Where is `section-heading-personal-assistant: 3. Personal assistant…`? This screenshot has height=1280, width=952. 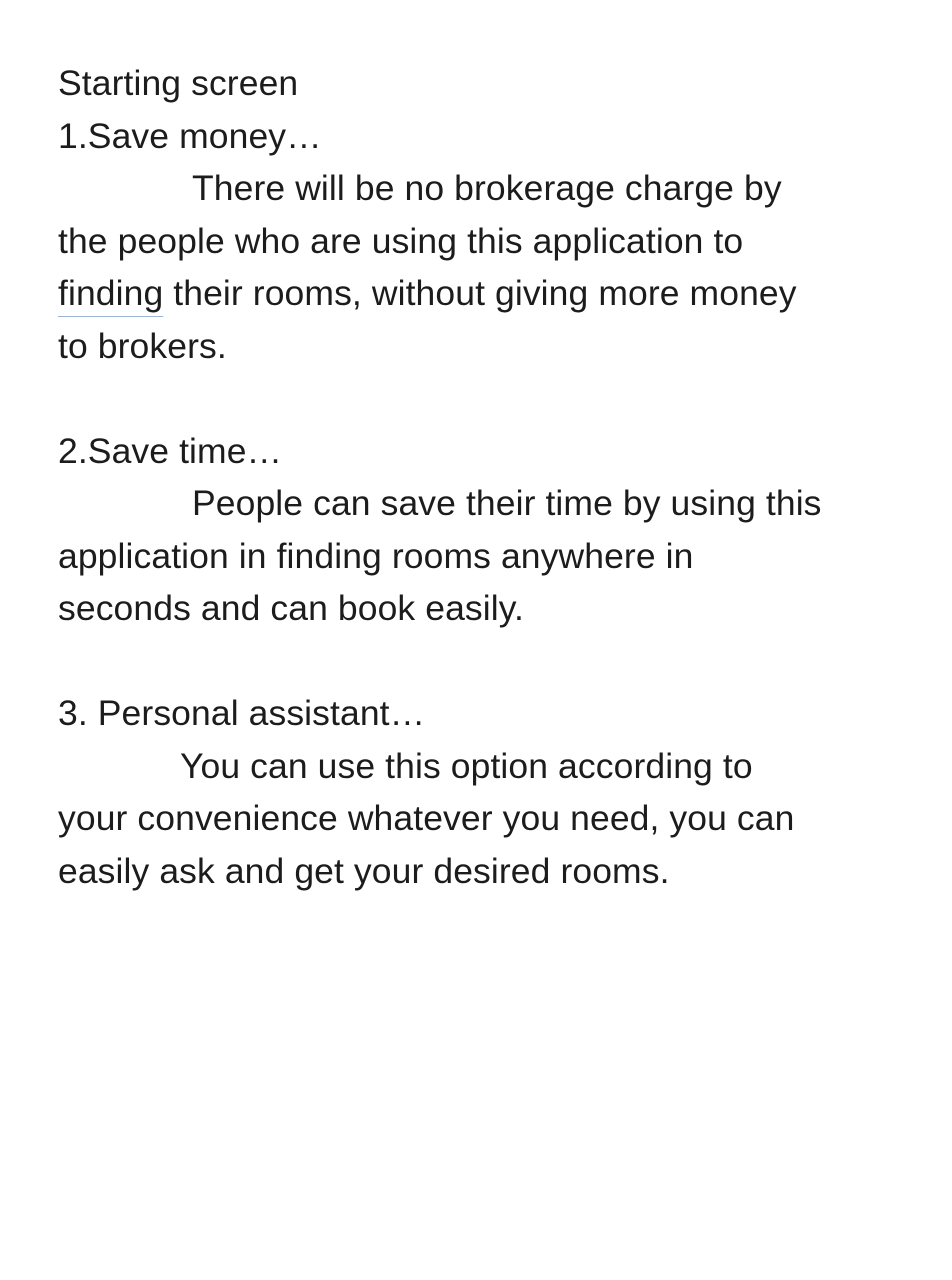
section-heading-personal-assistant: 3. Personal assistant… is located at coordinates (242, 713).